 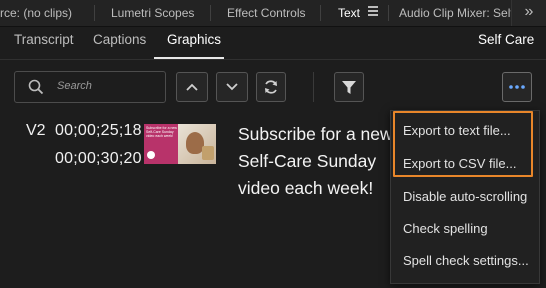 I want to click on out-timecode: 00;00;30;20, so click(x=98, y=159).